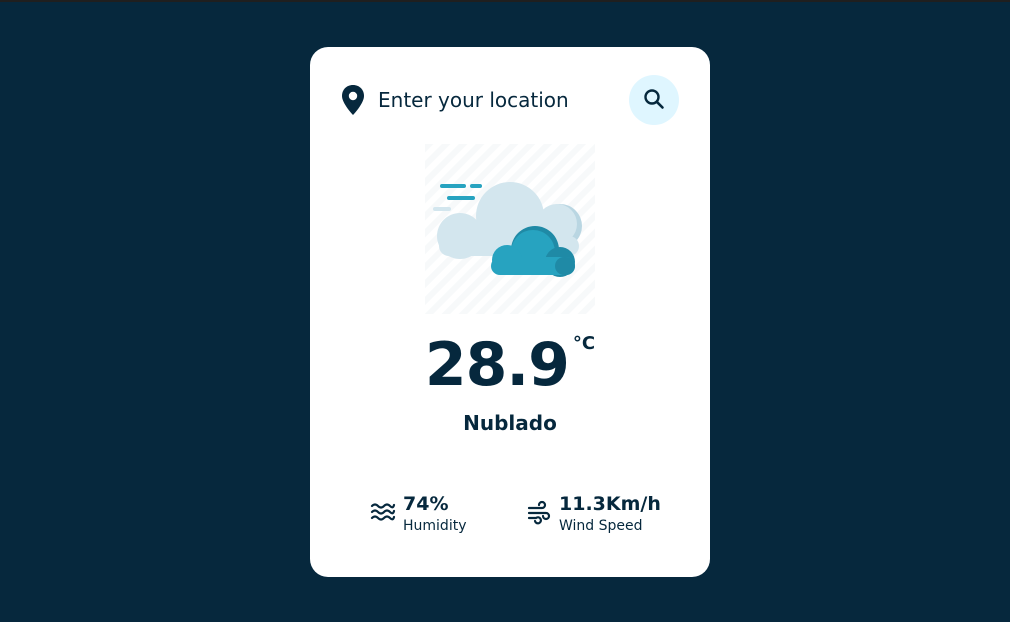 This screenshot has height=622, width=1010. What do you see at coordinates (498, 100) in the screenshot?
I see `location-input` at bounding box center [498, 100].